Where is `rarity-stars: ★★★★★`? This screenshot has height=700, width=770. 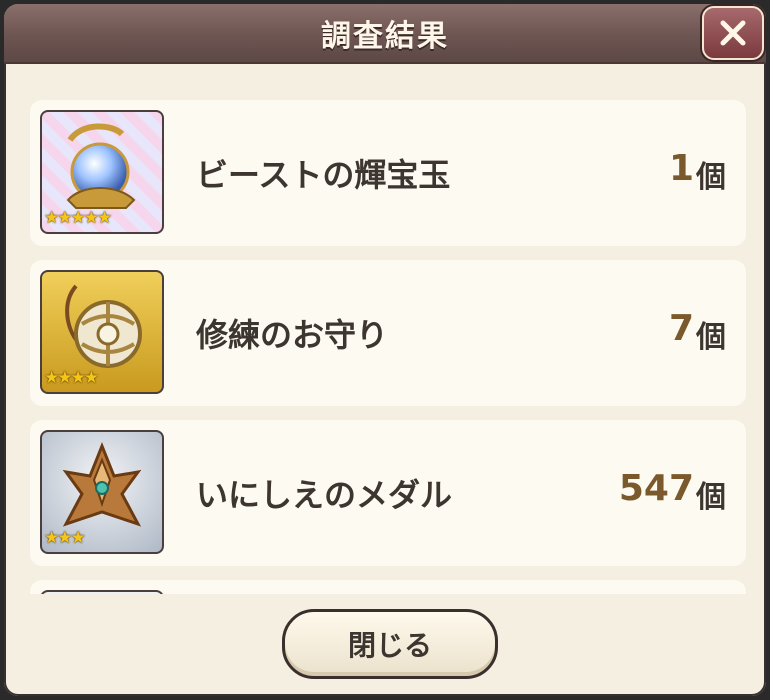
rarity-stars: ★★★★★ is located at coordinates (78, 218).